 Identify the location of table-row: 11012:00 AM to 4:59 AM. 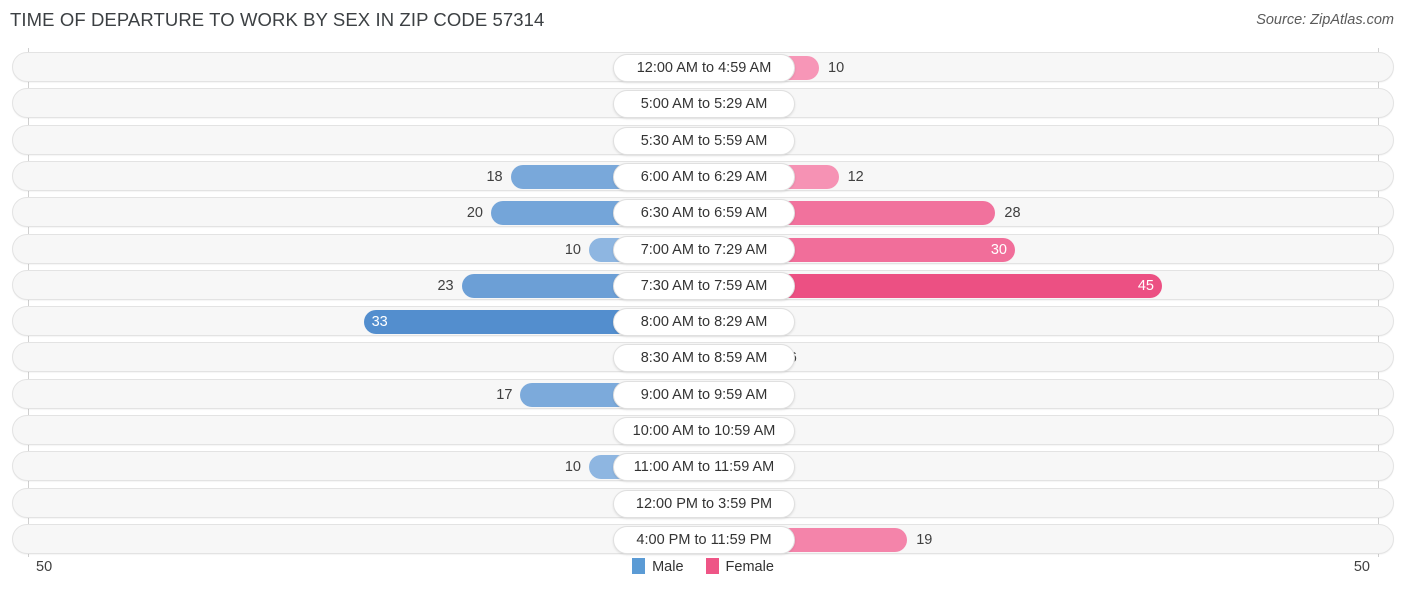
(703, 67).